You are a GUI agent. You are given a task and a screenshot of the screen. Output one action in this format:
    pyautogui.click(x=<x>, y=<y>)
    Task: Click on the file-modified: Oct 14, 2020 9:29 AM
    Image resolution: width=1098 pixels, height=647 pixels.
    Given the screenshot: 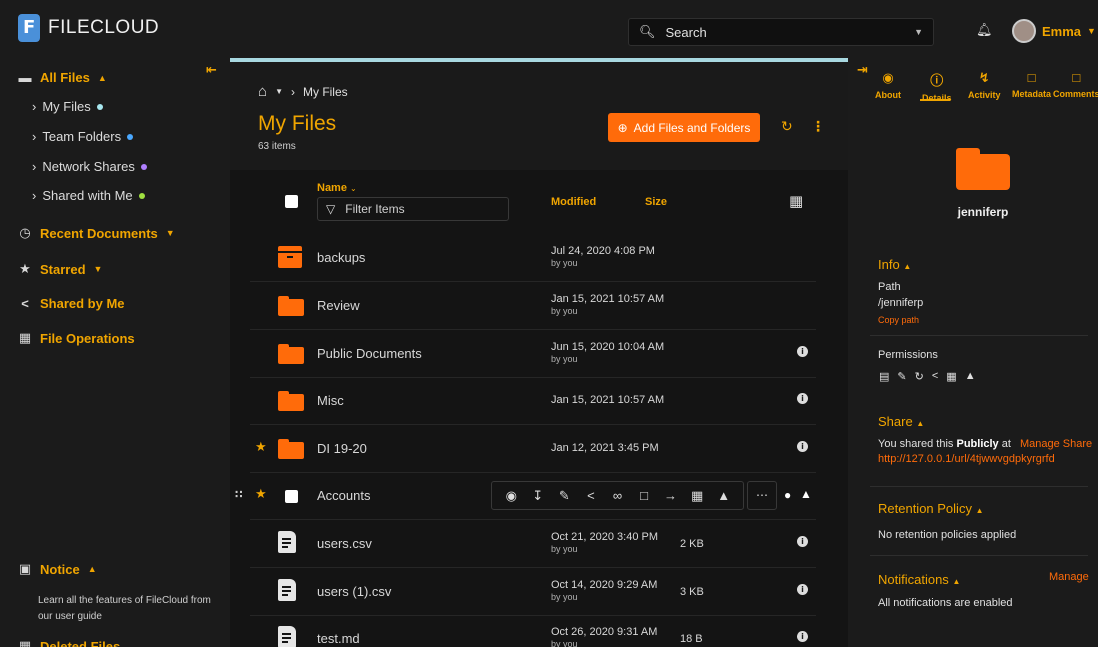 What is the action you would take?
    pyautogui.click(x=604, y=585)
    